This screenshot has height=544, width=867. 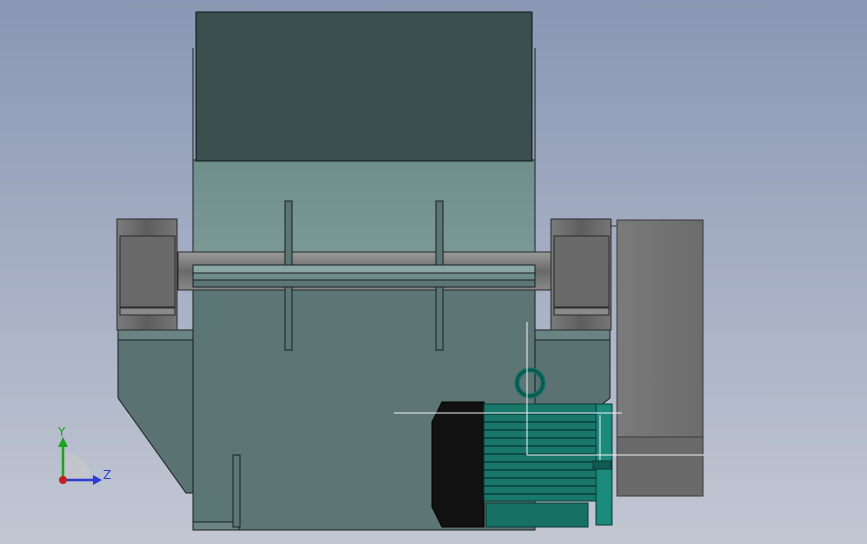 What do you see at coordinates (365, 271) in the screenshot?
I see `rotor-shaft` at bounding box center [365, 271].